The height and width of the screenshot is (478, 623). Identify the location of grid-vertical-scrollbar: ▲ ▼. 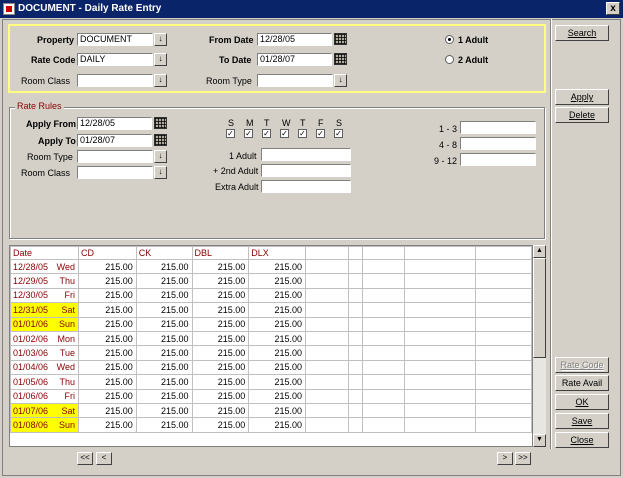
(539, 346).